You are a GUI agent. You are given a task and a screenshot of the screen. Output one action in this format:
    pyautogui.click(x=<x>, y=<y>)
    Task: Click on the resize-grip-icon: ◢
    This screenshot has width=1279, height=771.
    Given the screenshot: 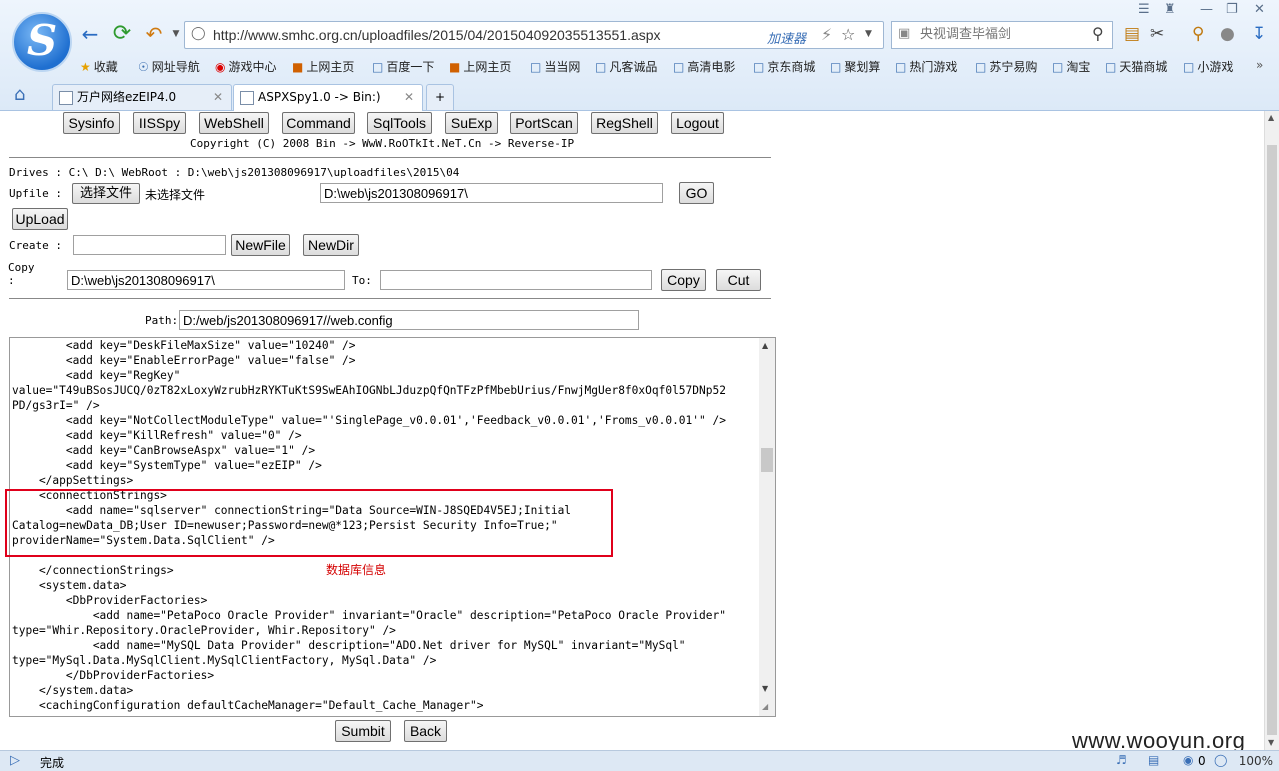 What is the action you would take?
    pyautogui.click(x=765, y=706)
    